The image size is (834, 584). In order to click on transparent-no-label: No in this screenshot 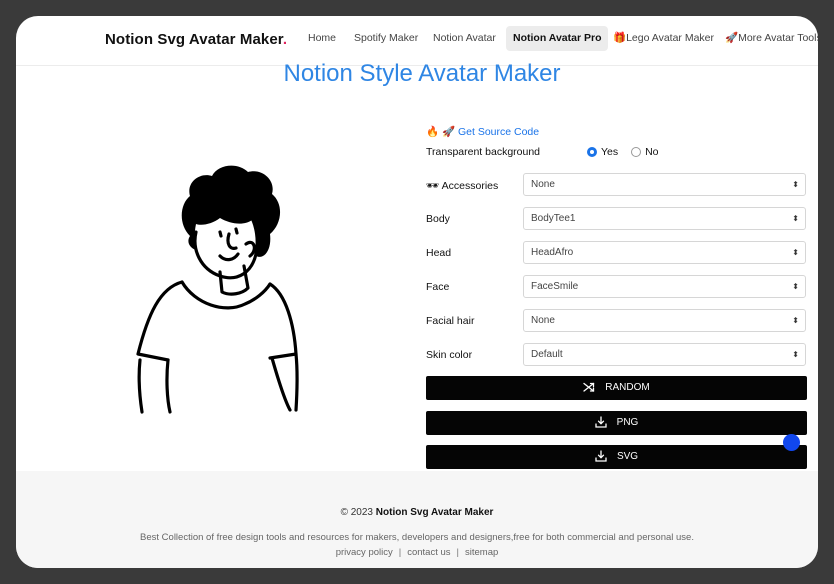, I will do `click(652, 152)`.